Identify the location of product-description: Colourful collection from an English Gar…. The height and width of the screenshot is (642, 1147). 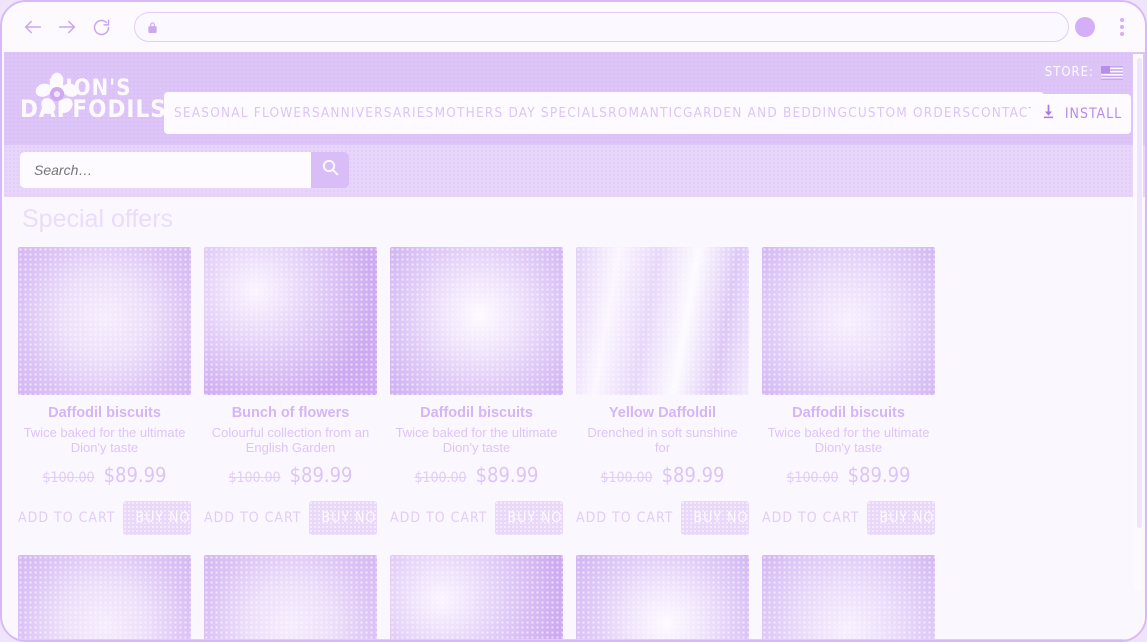
(290, 440).